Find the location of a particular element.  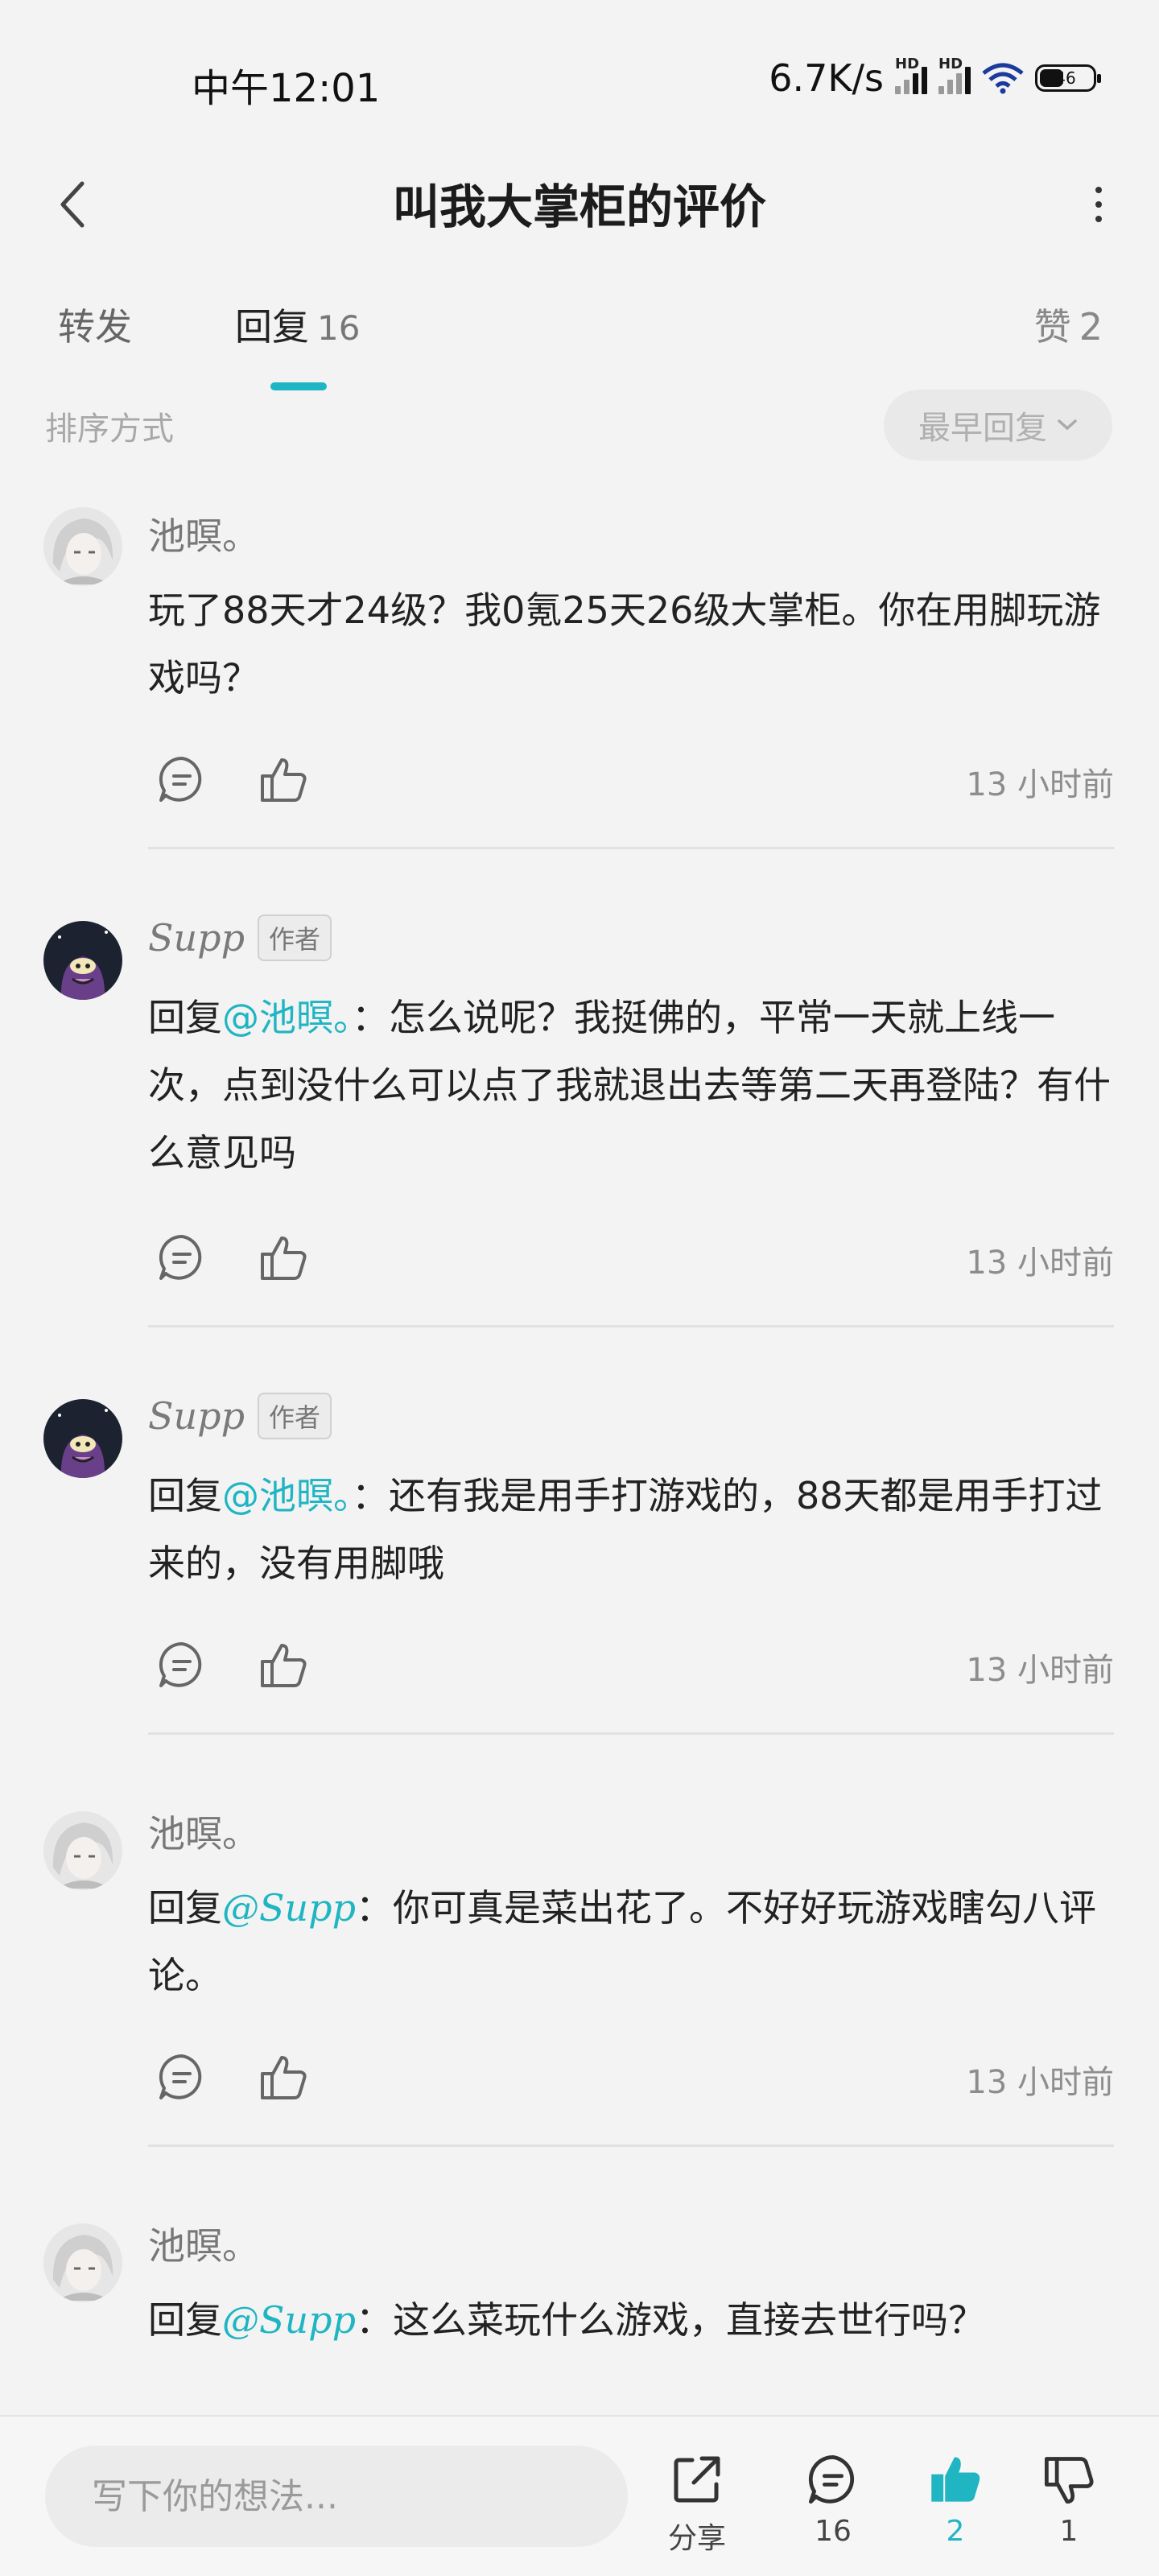

dislike-count: 1 is located at coordinates (1069, 2531).